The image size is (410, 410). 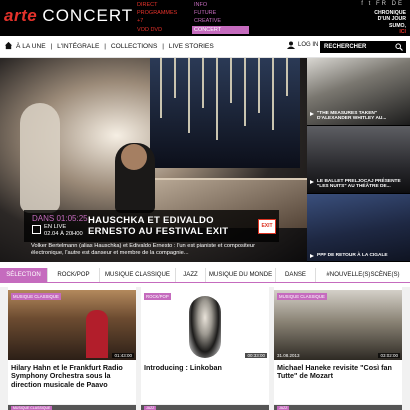 What do you see at coordinates (158, 231) in the screenshot?
I see `hero-title-line-2: ERNESTO AU FESTIVAL EXIT` at bounding box center [158, 231].